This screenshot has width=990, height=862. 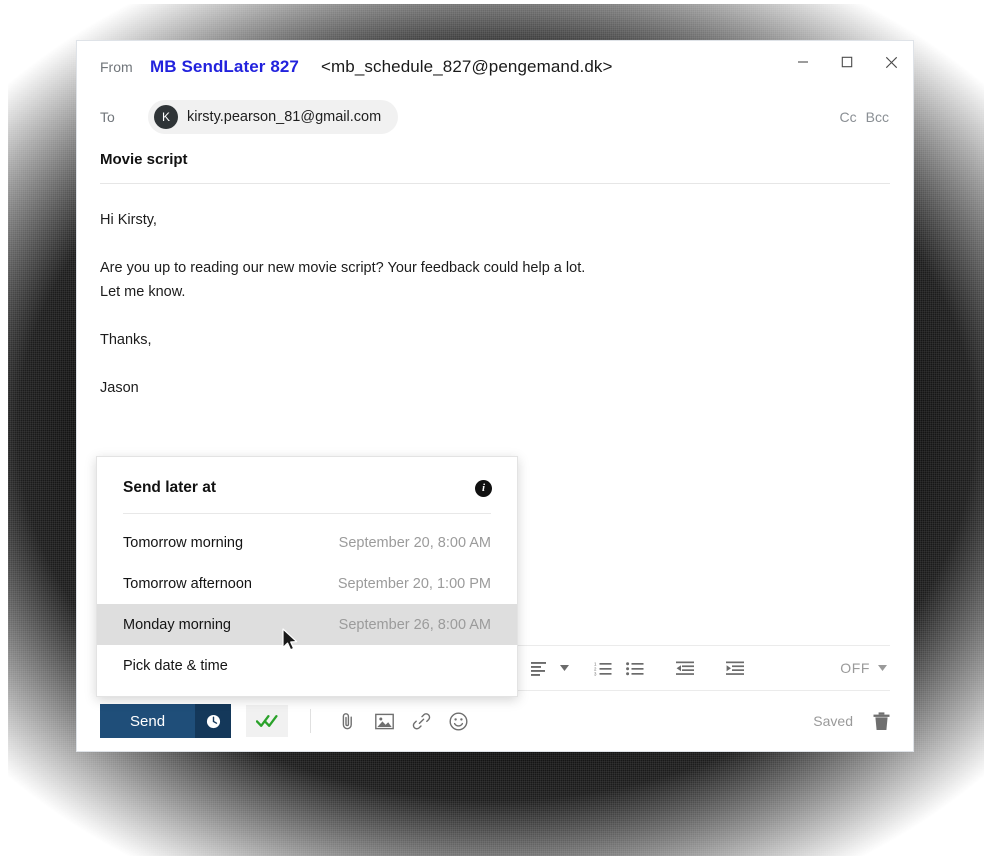 I want to click on option-date: September 20, 8:00 AM, so click(x=414, y=542).